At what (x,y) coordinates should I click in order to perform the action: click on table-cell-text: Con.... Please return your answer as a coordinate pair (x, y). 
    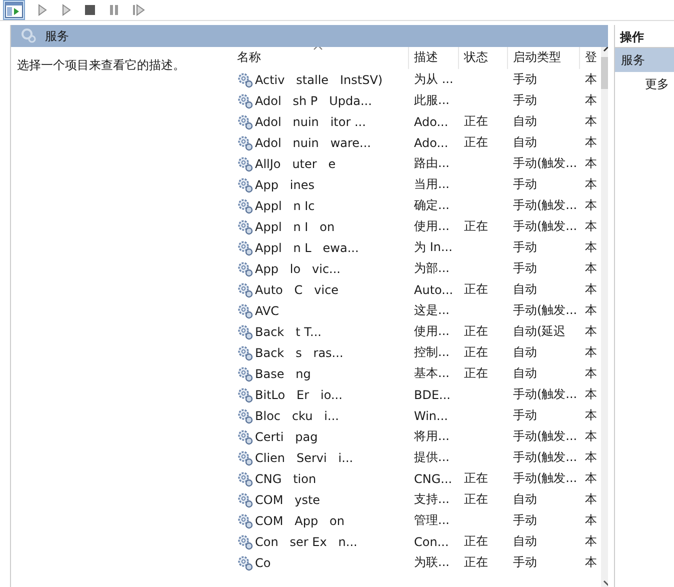
    Looking at the image, I should click on (431, 541).